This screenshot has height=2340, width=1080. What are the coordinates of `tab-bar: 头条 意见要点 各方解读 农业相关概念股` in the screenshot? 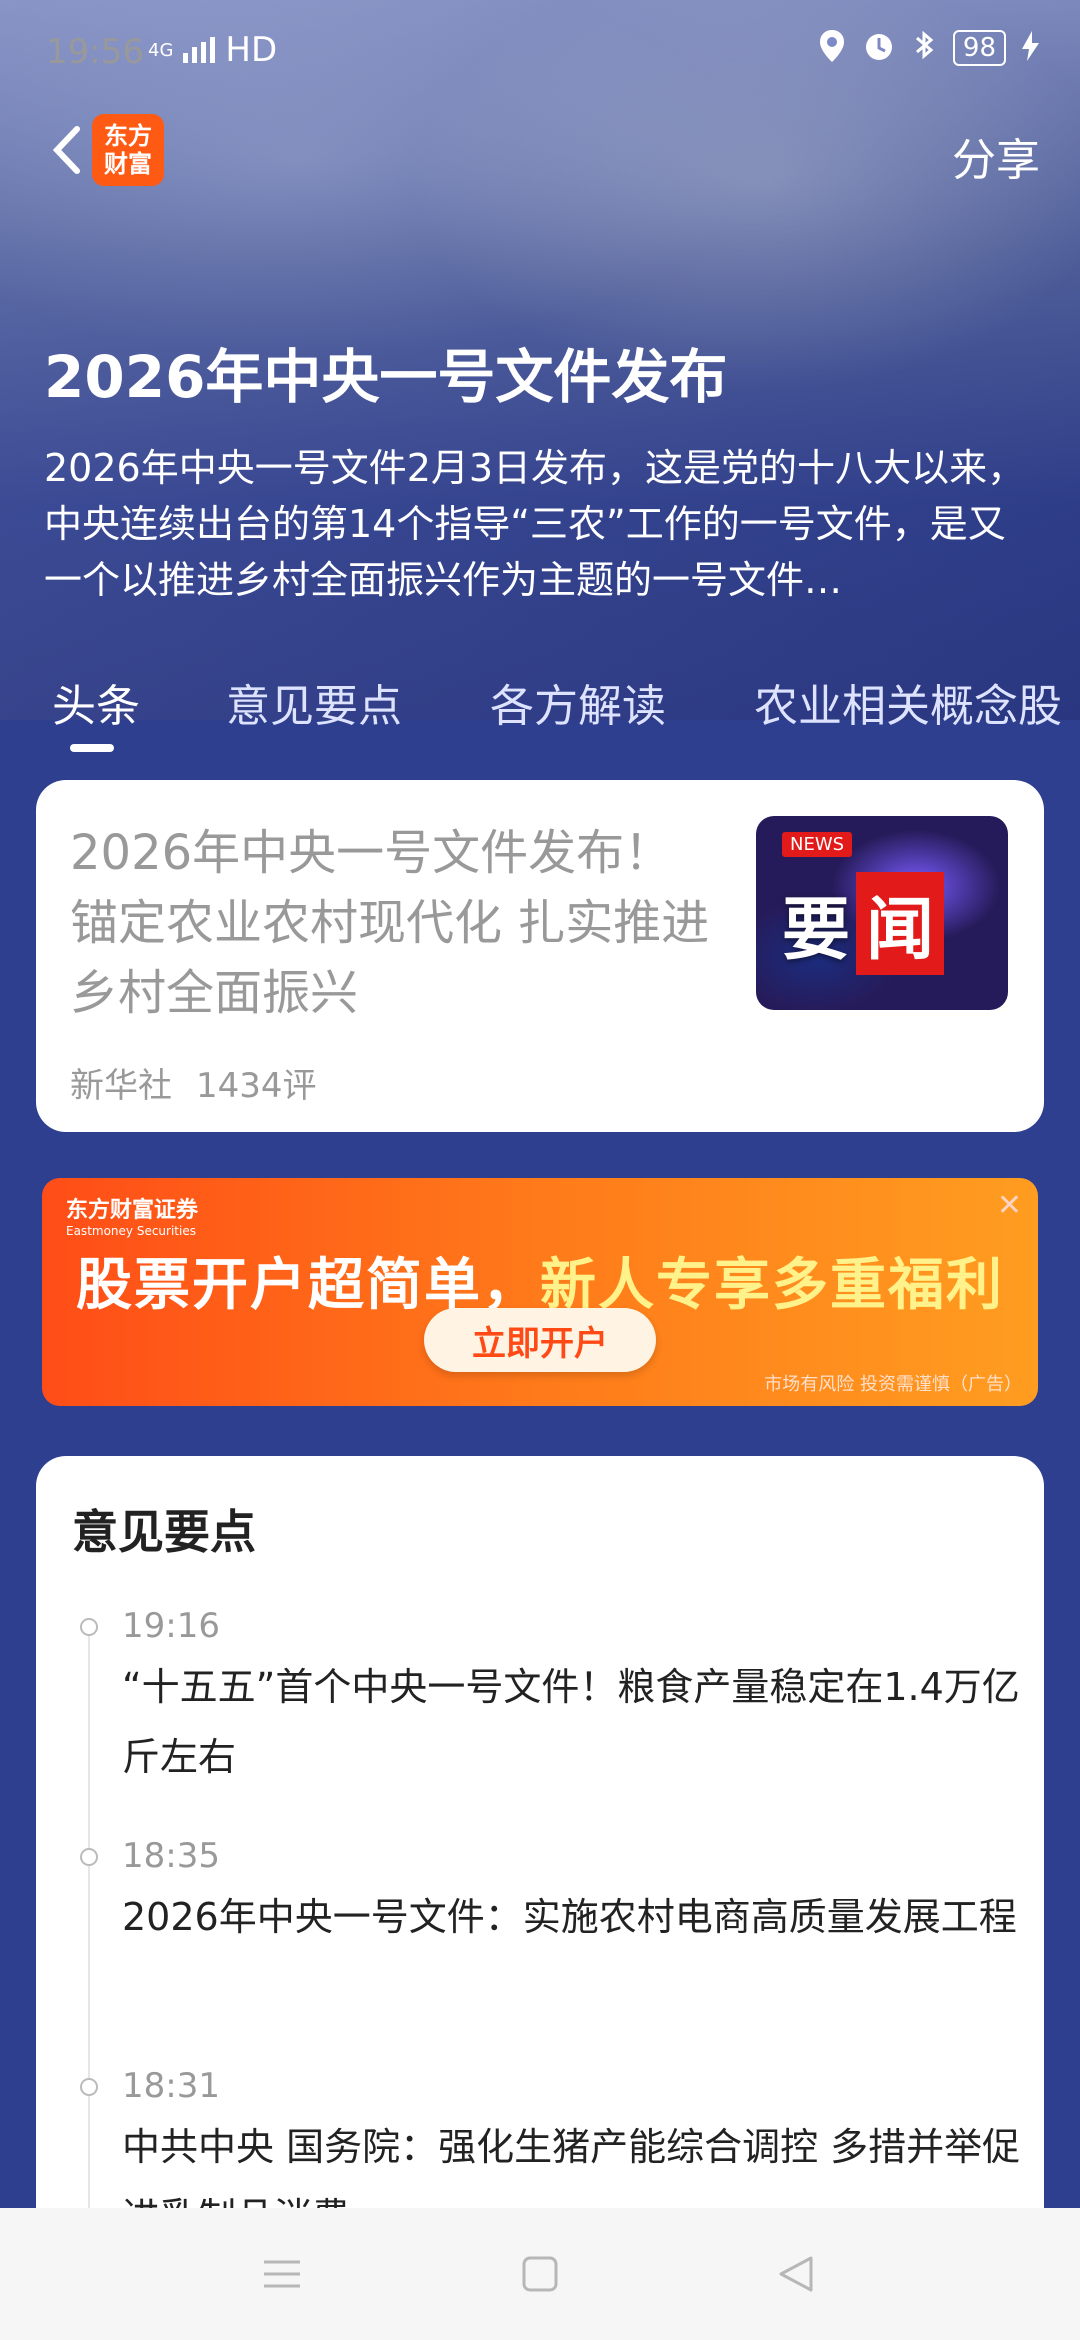 It's located at (540, 700).